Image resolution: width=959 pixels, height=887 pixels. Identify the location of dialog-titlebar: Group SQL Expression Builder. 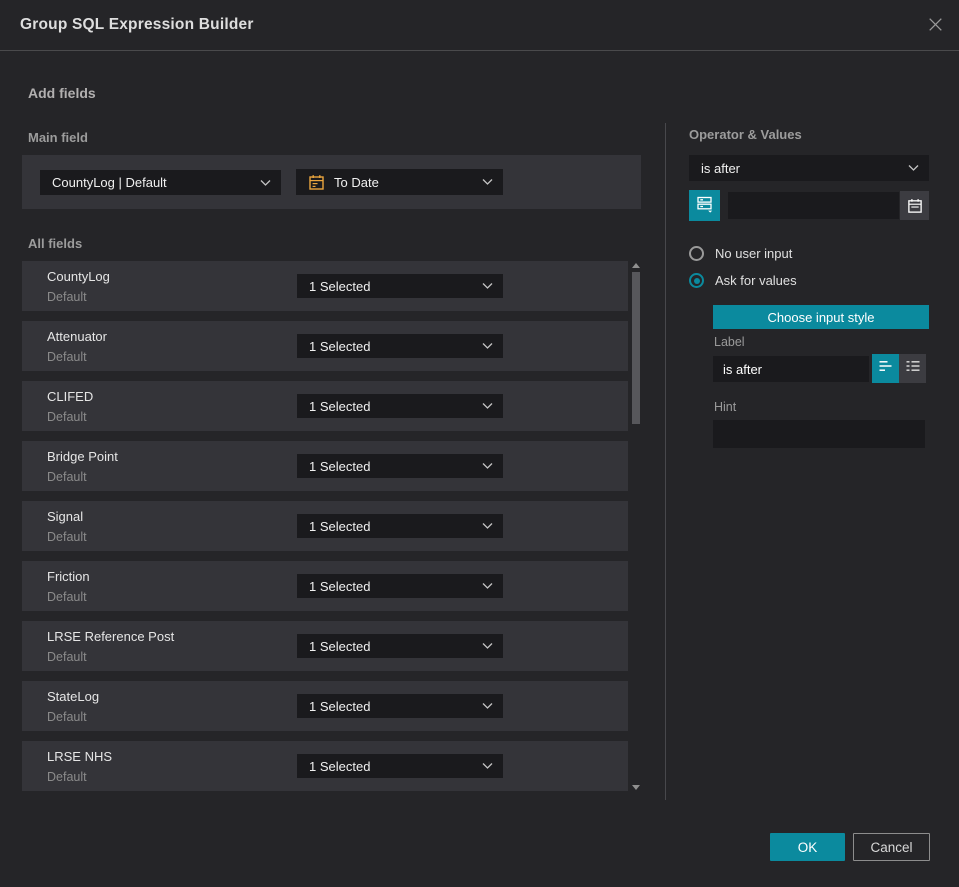
(479, 25).